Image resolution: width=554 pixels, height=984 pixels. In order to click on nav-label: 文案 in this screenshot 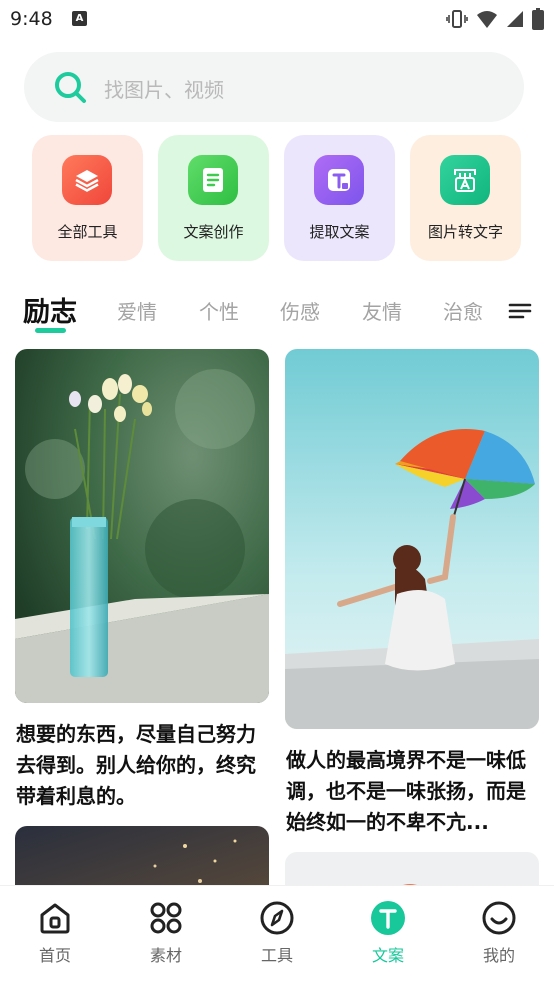, I will do `click(387, 955)`.